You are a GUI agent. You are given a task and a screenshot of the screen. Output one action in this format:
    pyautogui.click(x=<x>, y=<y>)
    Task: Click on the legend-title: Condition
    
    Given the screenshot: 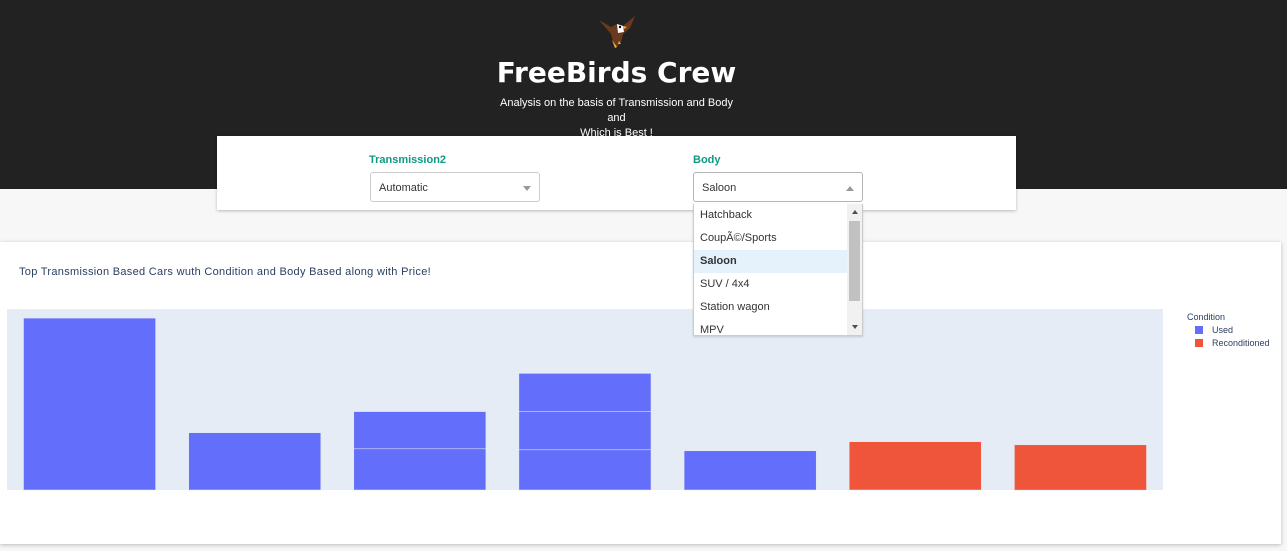 What is the action you would take?
    pyautogui.click(x=1206, y=317)
    